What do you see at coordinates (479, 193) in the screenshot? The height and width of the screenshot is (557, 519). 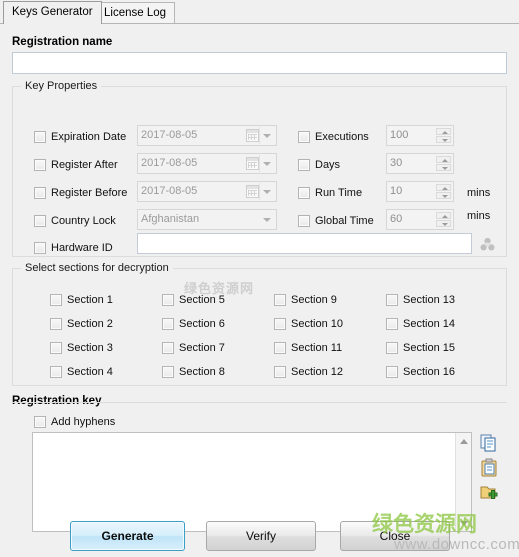 I see `unit-run-time: mins` at bounding box center [479, 193].